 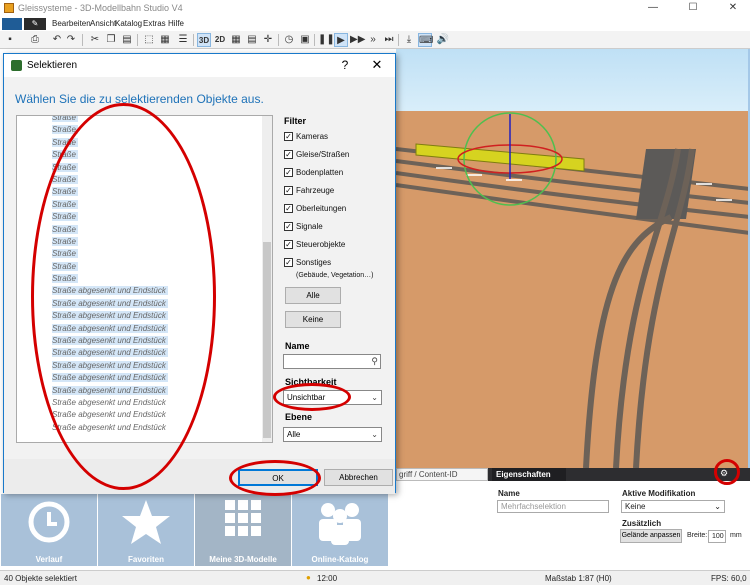 What do you see at coordinates (345, 65) in the screenshot?
I see `help-button: ?` at bounding box center [345, 65].